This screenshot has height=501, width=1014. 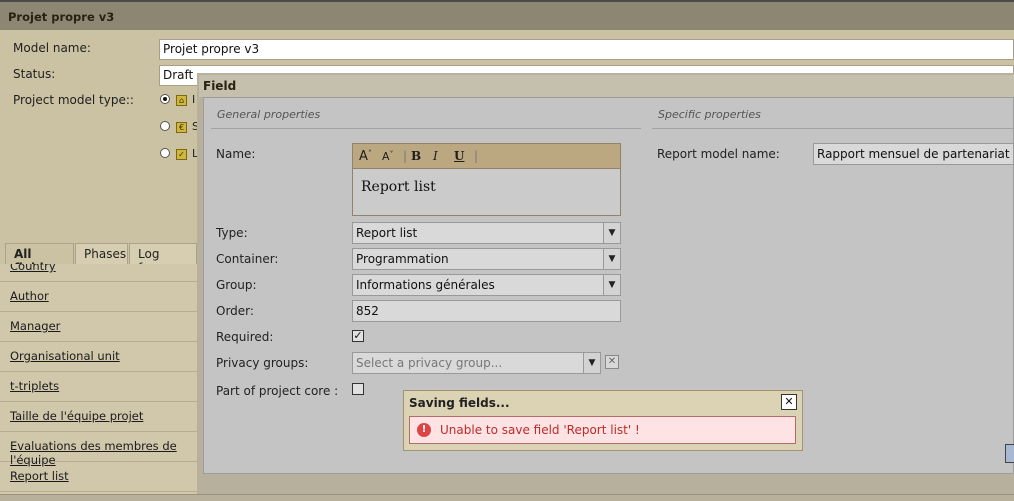 I want to click on home-icon: ⌂, so click(x=181, y=100).